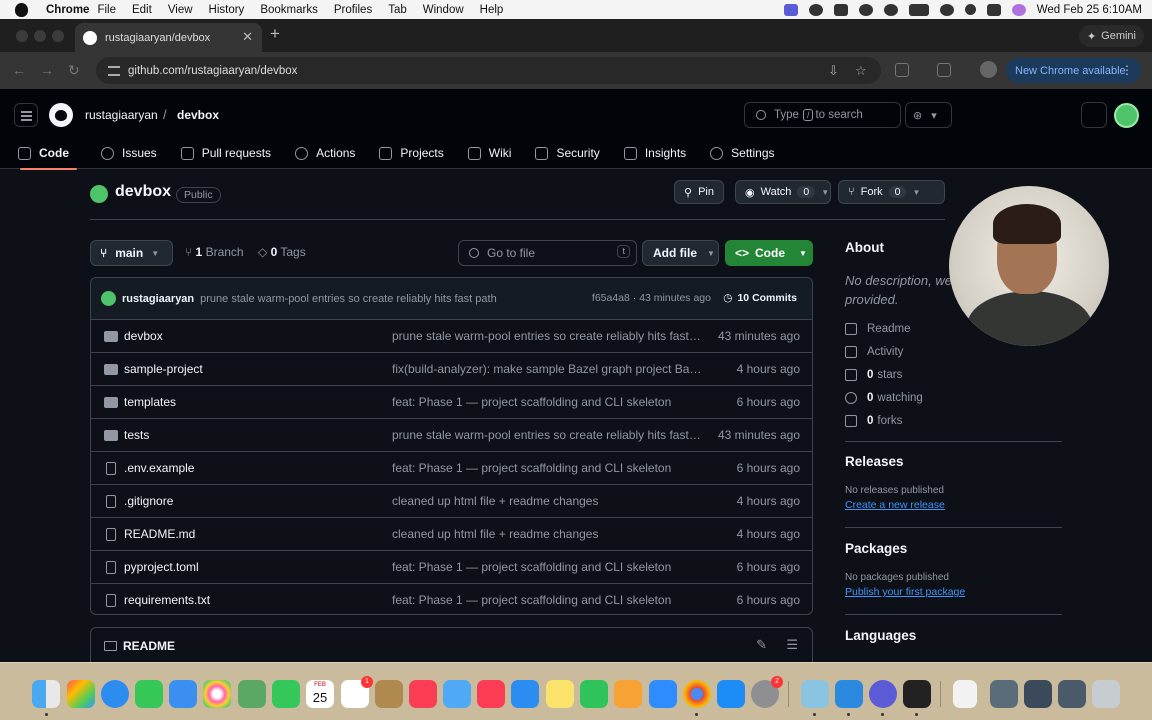  I want to click on calendar-icon: FEB 25, so click(320, 694).